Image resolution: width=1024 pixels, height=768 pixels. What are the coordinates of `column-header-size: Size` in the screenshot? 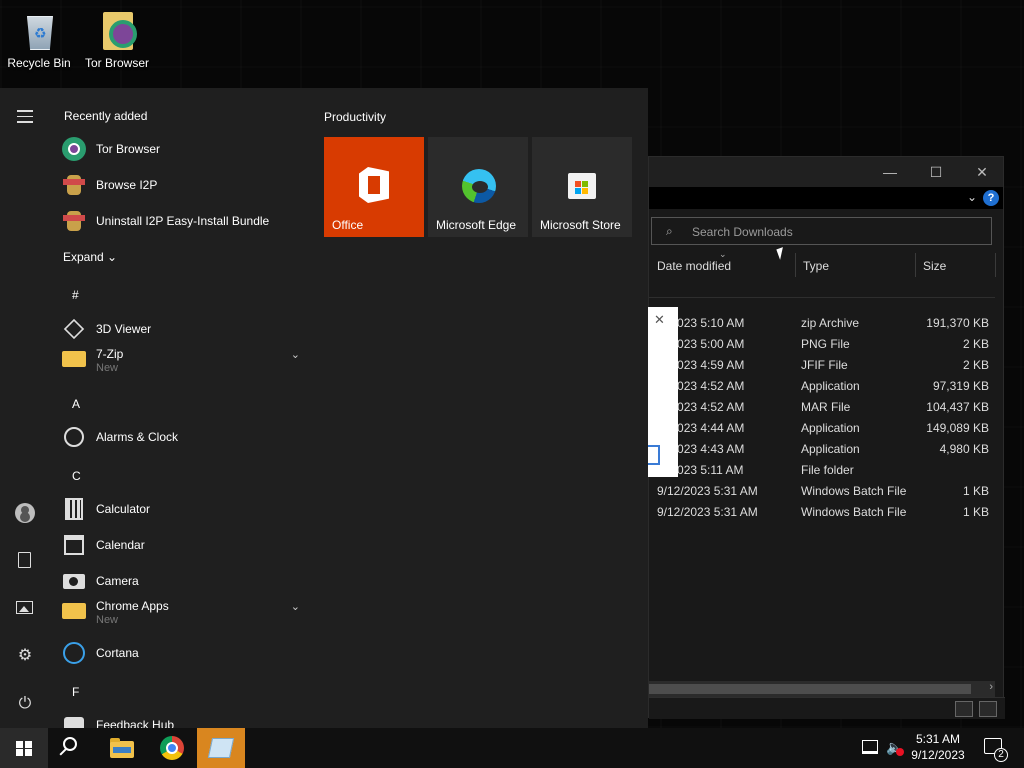 It's located at (934, 266).